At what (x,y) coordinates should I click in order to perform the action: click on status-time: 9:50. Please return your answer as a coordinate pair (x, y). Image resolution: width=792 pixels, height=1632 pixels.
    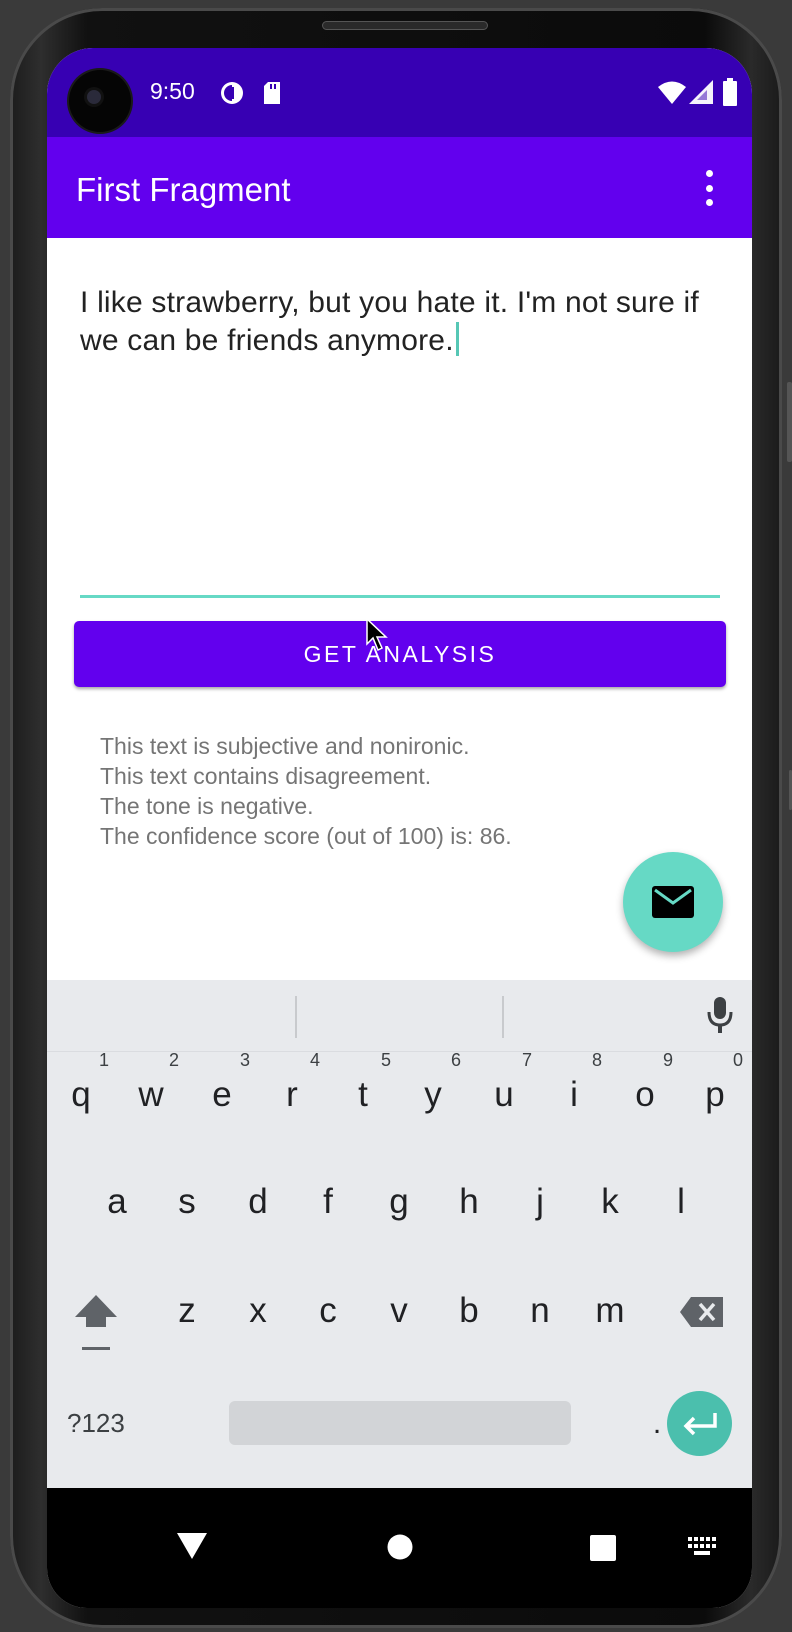
    Looking at the image, I should click on (172, 91).